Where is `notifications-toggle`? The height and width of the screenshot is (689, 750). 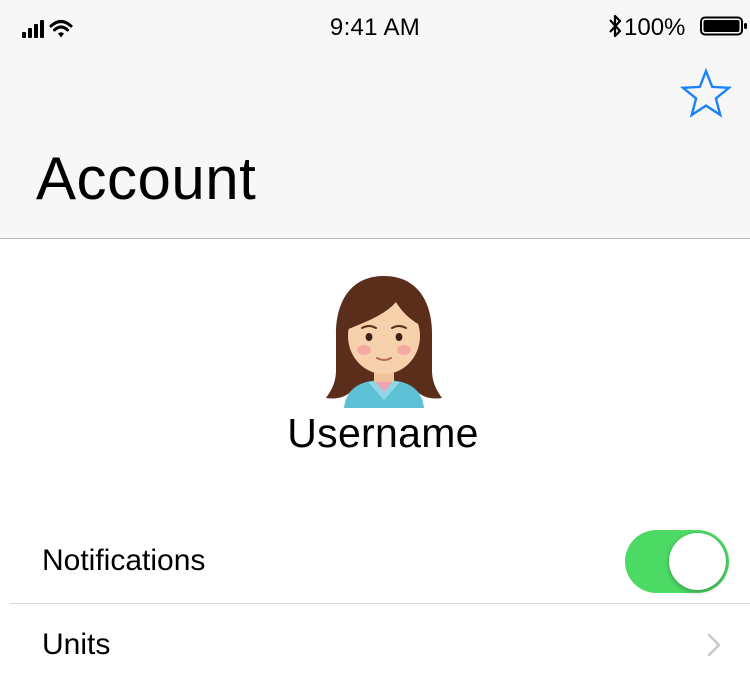 notifications-toggle is located at coordinates (677, 561).